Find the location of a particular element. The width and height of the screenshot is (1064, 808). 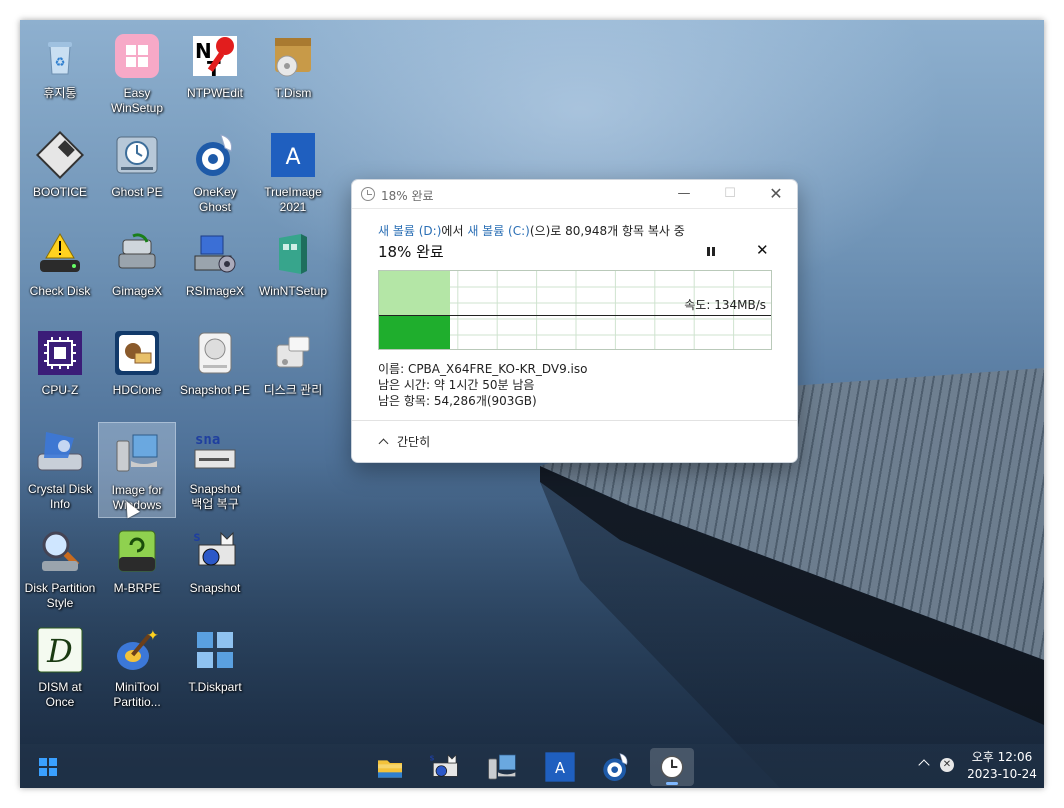

desktop-icon-label-line: WinNTSetup is located at coordinates (293, 291).